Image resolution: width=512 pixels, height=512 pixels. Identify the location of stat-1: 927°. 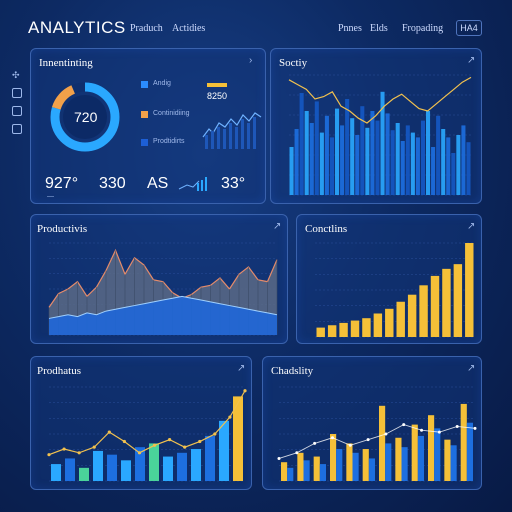
(62, 183).